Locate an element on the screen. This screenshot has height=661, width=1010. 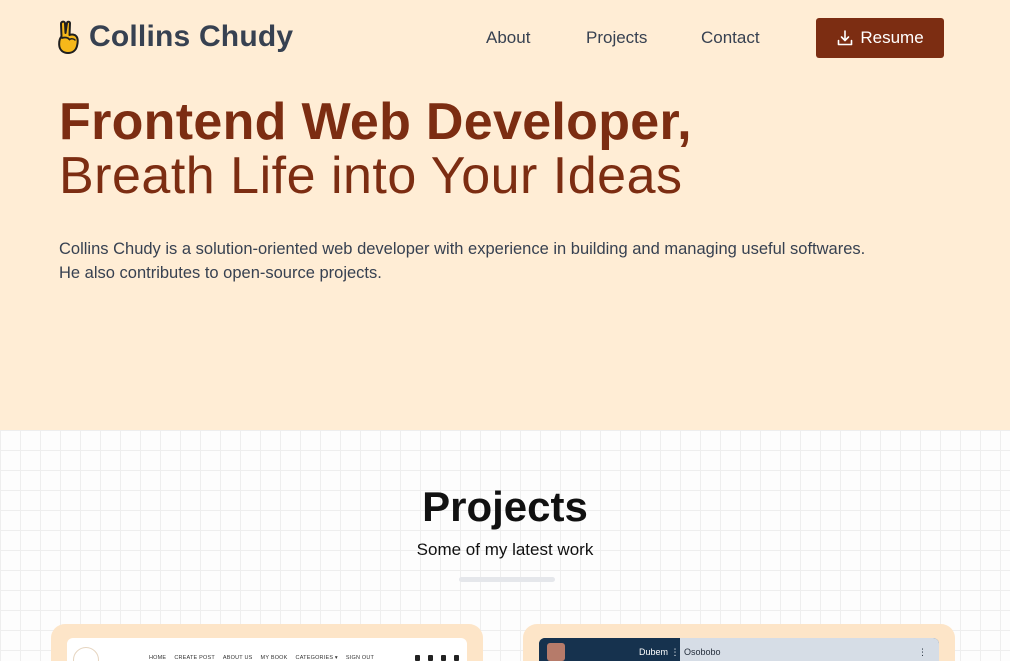
preview-sidebar: Dubem ⋮ is located at coordinates (609, 649).